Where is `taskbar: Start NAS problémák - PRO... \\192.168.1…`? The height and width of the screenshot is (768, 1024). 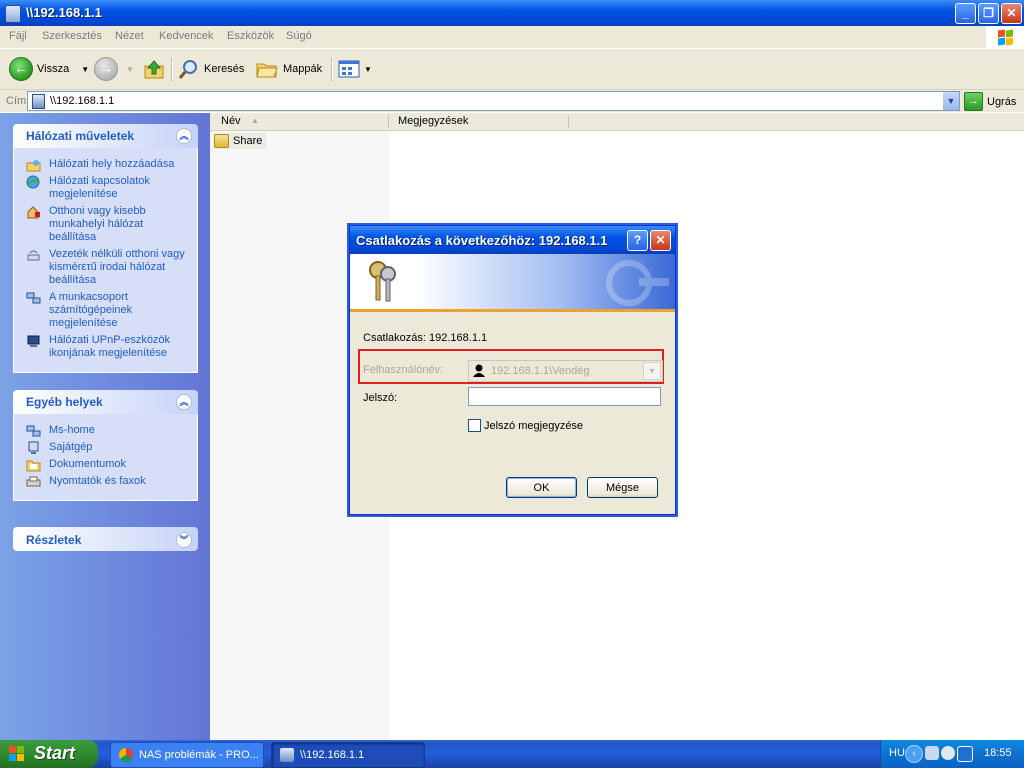 taskbar: Start NAS problémák - PRO... \\192.168.1… is located at coordinates (512, 754).